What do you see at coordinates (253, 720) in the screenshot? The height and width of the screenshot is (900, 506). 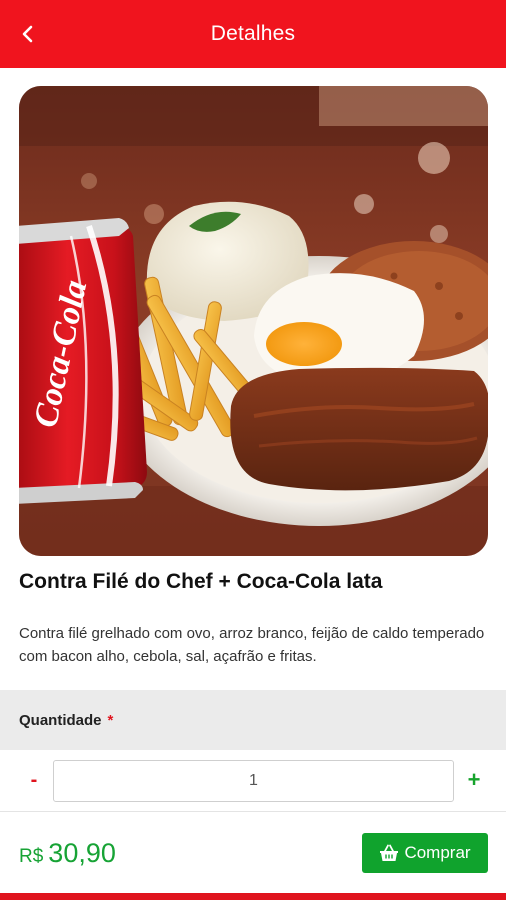 I see `quantity-section-header: Quantidade *` at bounding box center [253, 720].